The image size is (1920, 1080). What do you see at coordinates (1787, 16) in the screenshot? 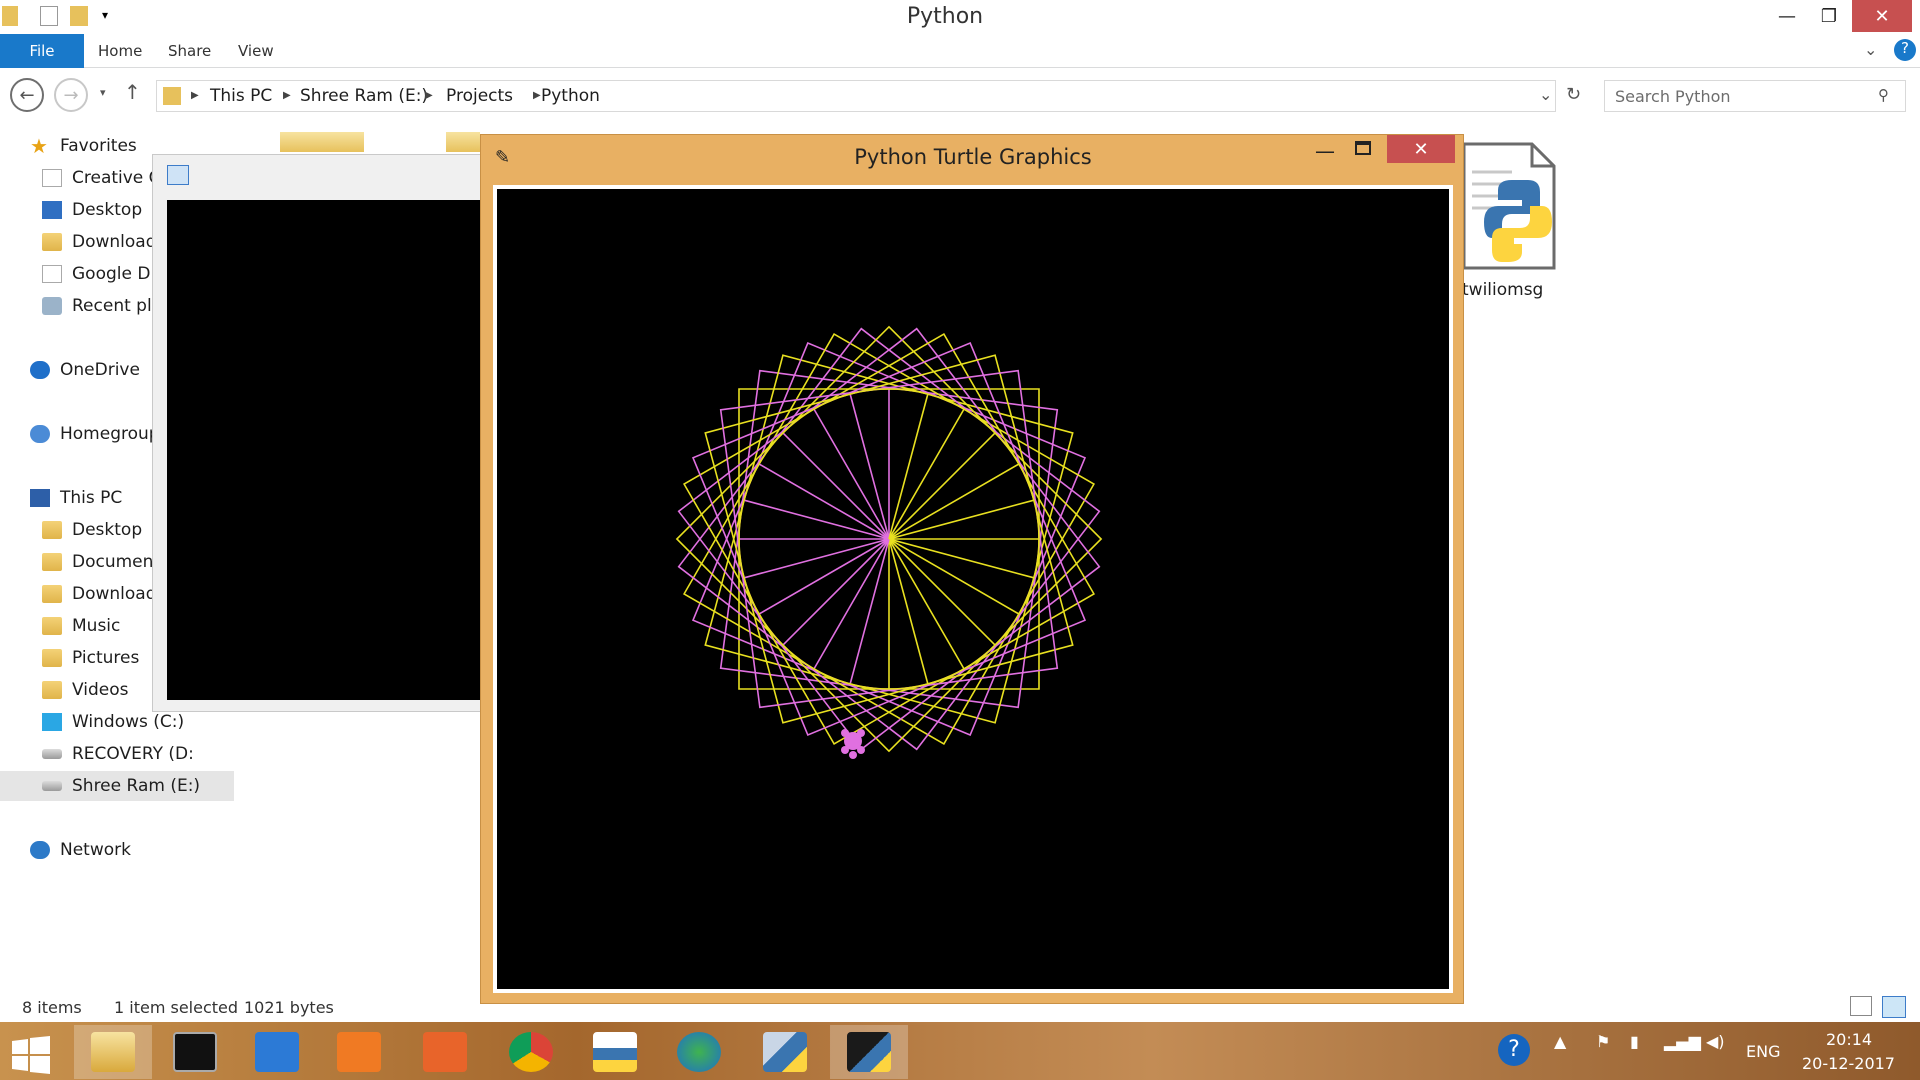
I see `minimize-button: —` at bounding box center [1787, 16].